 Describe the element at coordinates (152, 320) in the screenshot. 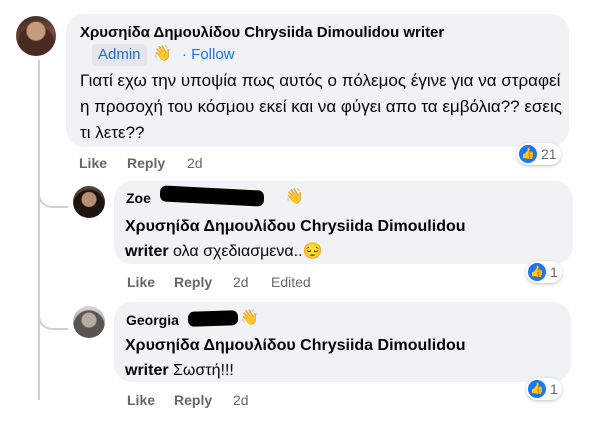

I see `comment-author: Georgia` at that location.